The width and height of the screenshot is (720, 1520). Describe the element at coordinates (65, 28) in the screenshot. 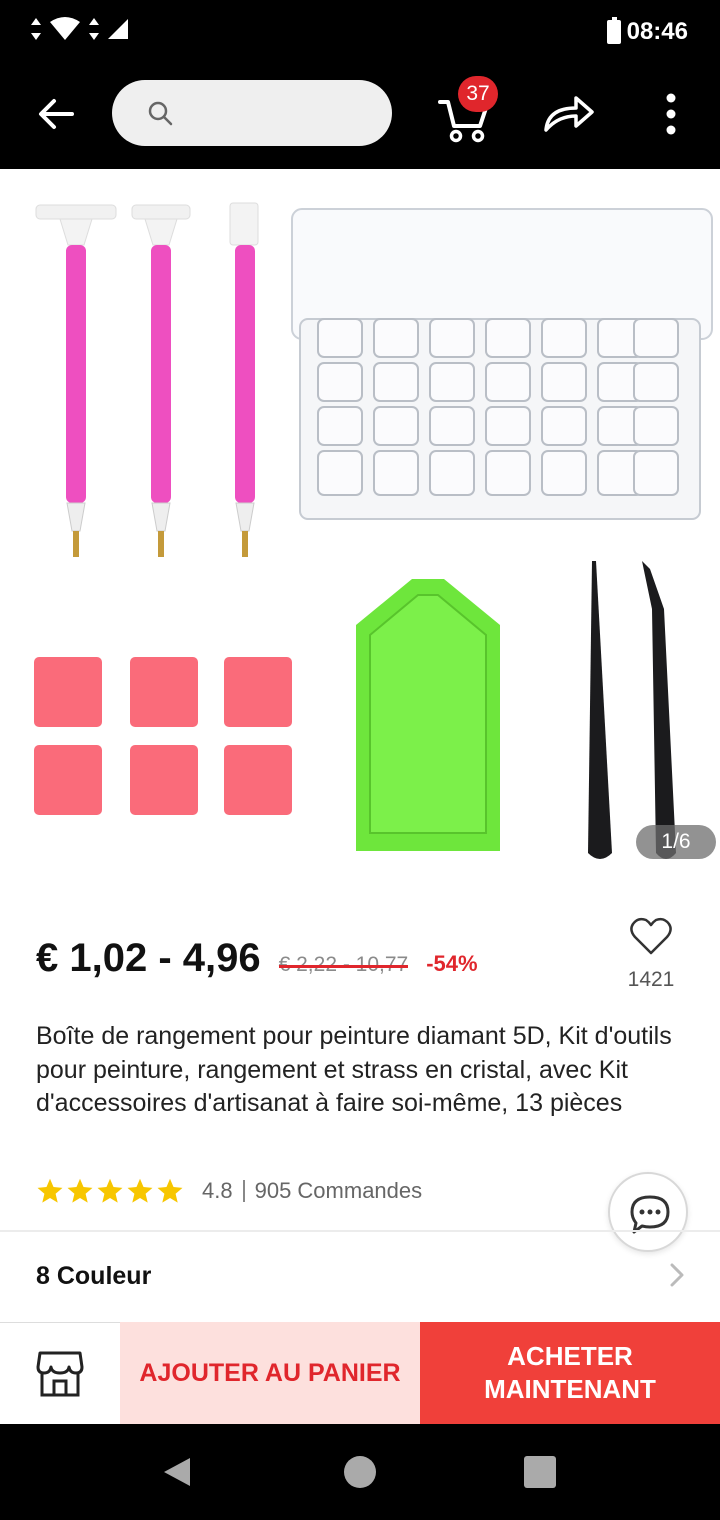

I see `wifi-icon` at that location.